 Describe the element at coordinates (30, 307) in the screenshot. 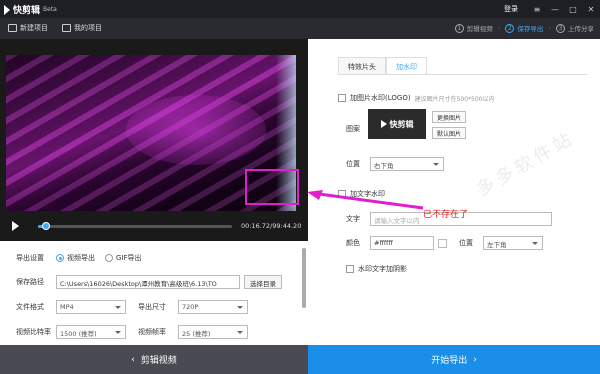

I see `file-format-label: 文件格式` at that location.